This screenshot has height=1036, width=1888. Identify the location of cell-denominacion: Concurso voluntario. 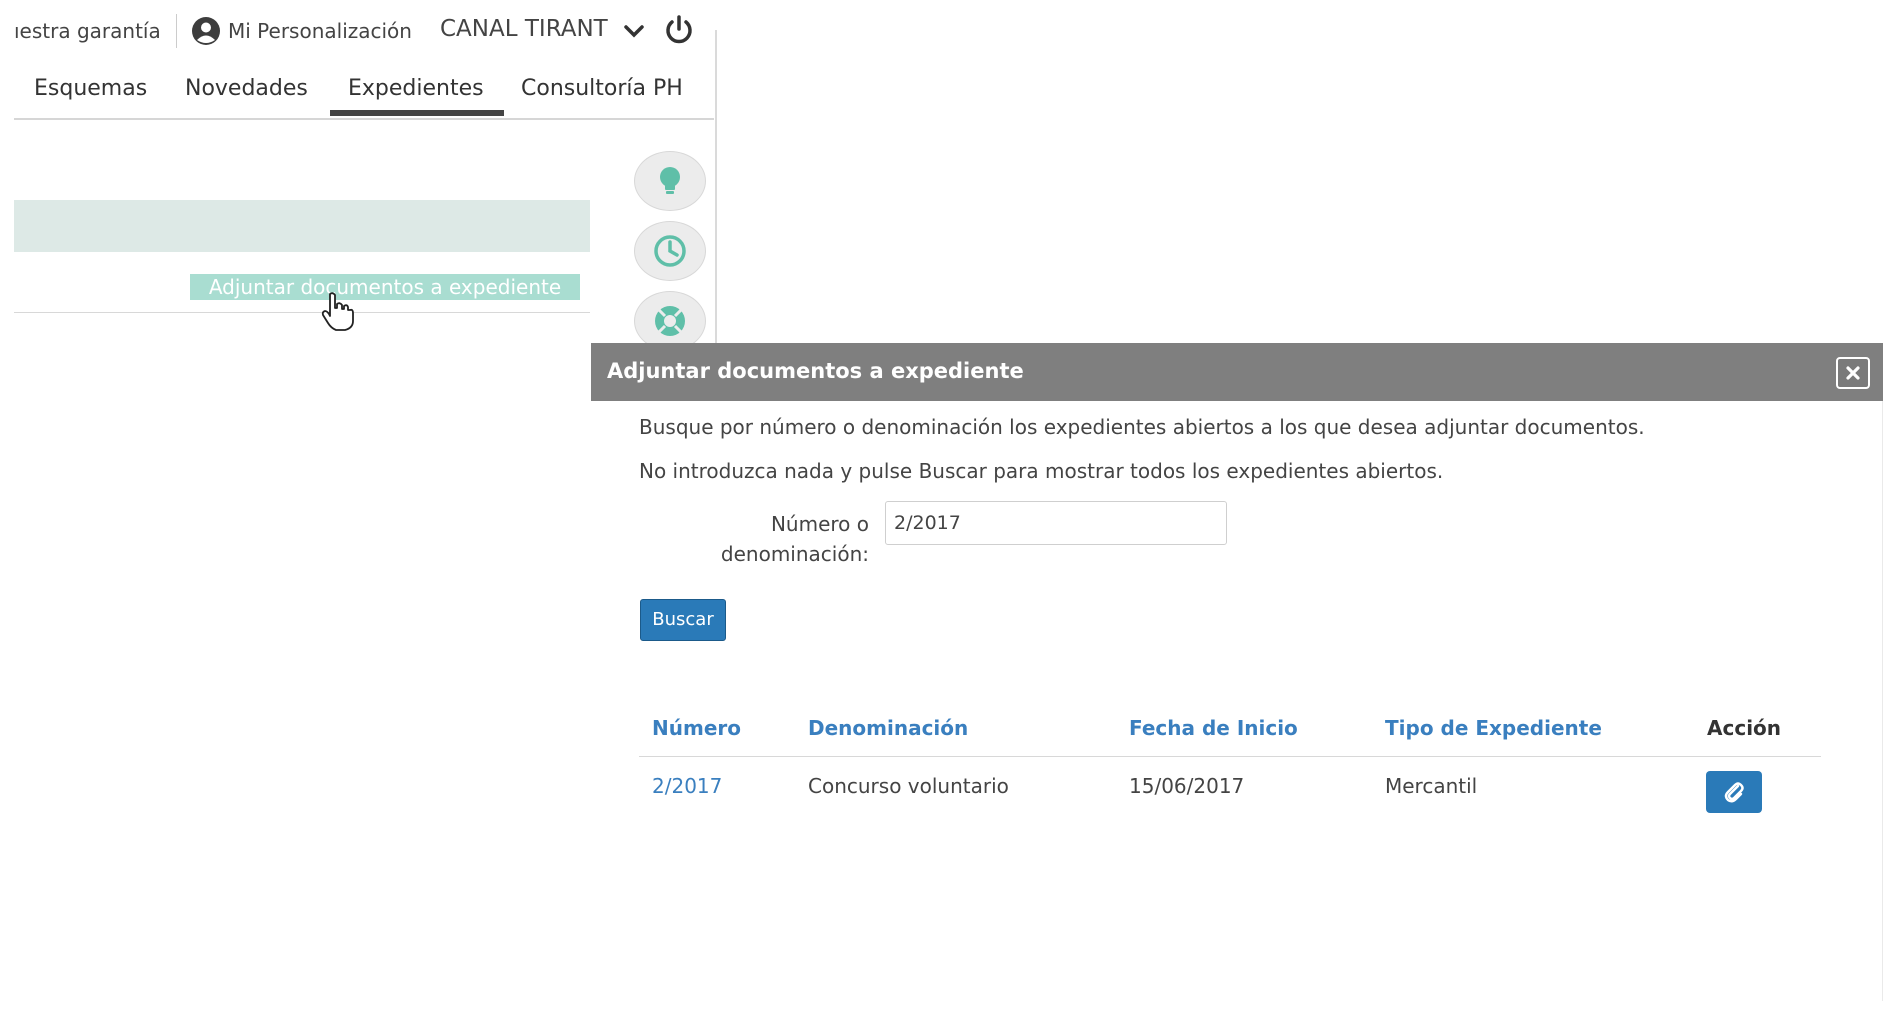
(908, 786).